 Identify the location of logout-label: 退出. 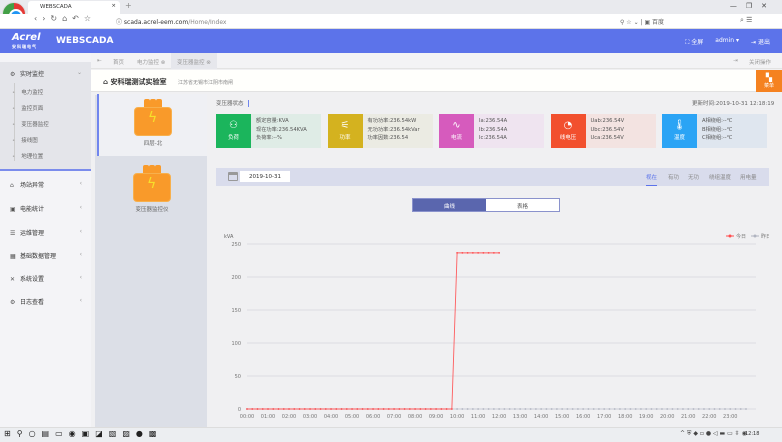
(763, 42).